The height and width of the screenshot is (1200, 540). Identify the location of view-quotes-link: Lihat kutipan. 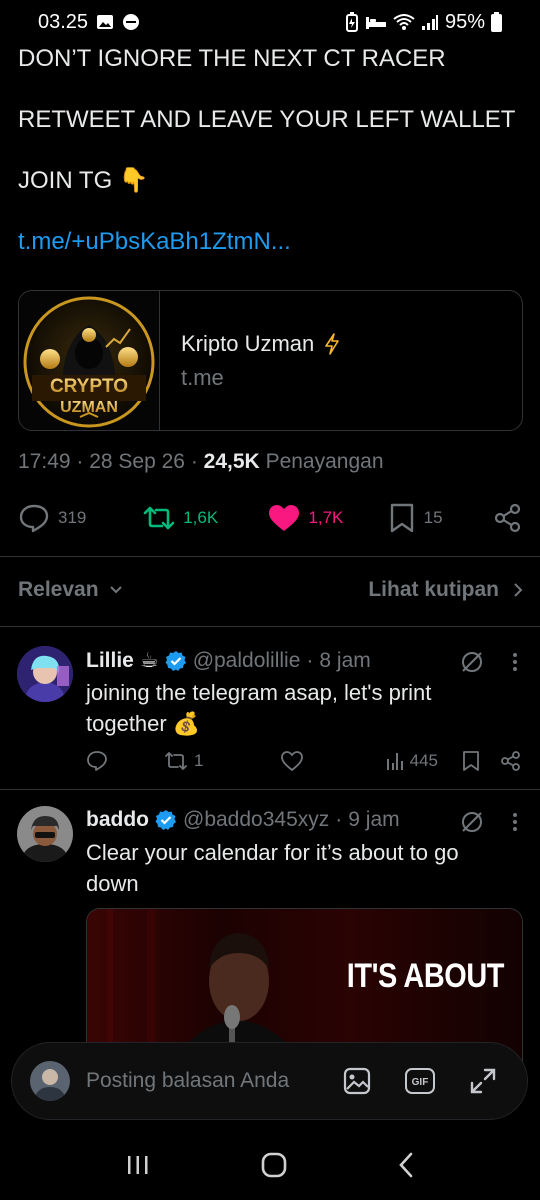
(445, 590).